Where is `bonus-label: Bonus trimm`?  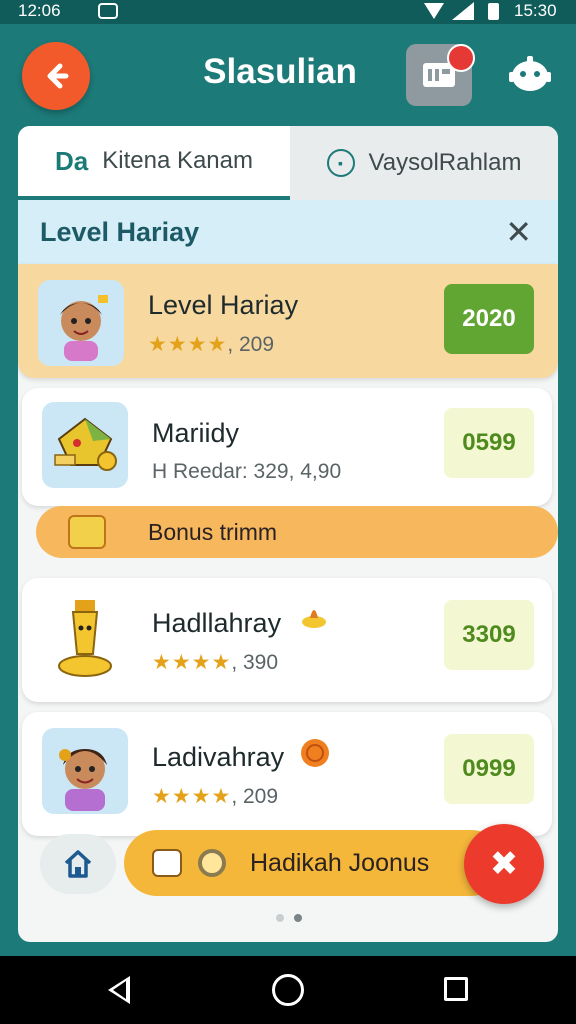 bonus-label: Bonus trimm is located at coordinates (213, 531).